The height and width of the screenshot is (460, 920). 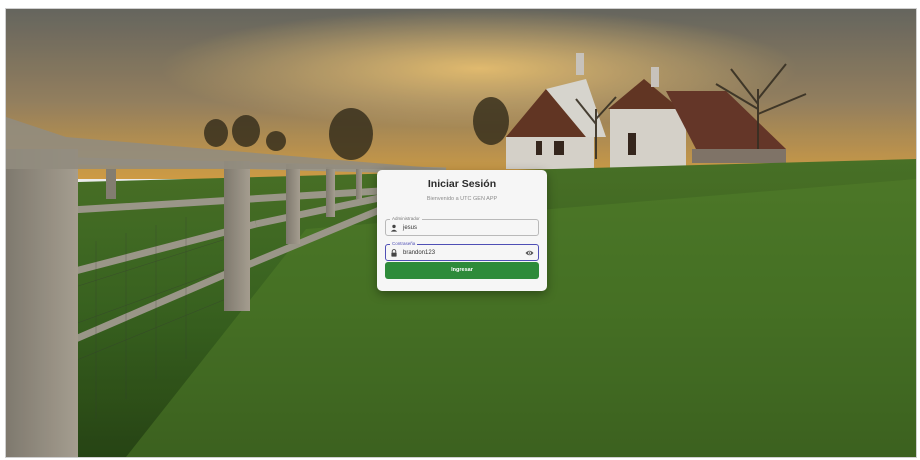 What do you see at coordinates (462, 184) in the screenshot?
I see `login-title: Iniciar Sesión` at bounding box center [462, 184].